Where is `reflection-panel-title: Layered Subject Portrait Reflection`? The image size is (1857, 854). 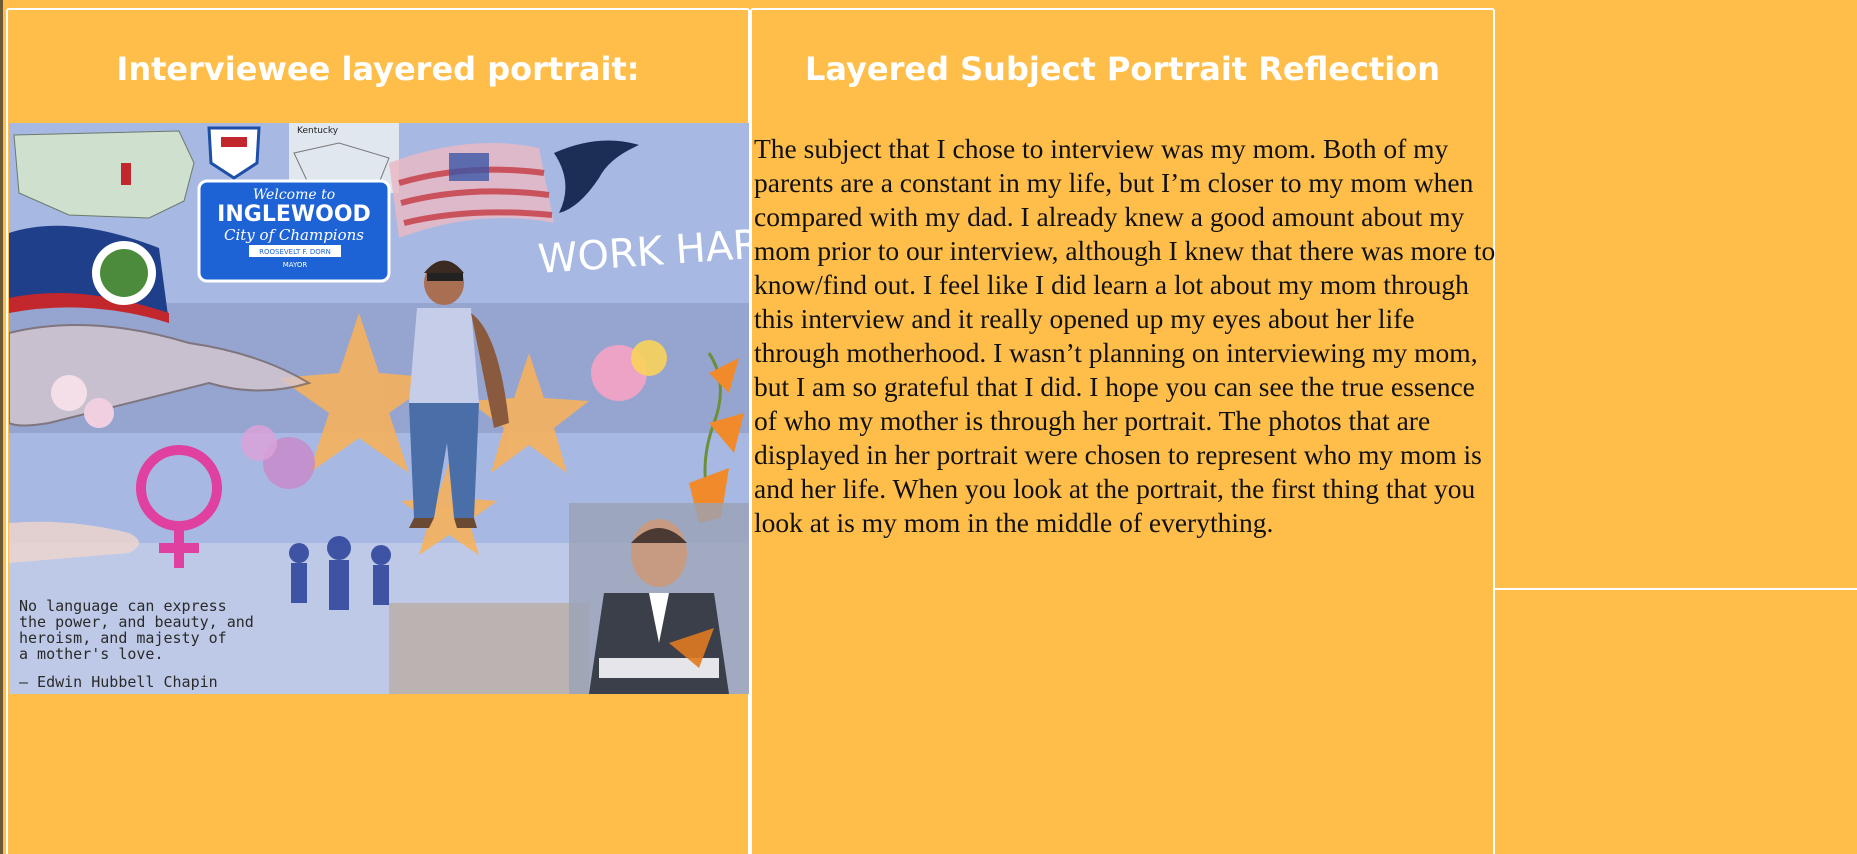
reflection-panel-title: Layered Subject Portrait Reflection is located at coordinates (1122, 69).